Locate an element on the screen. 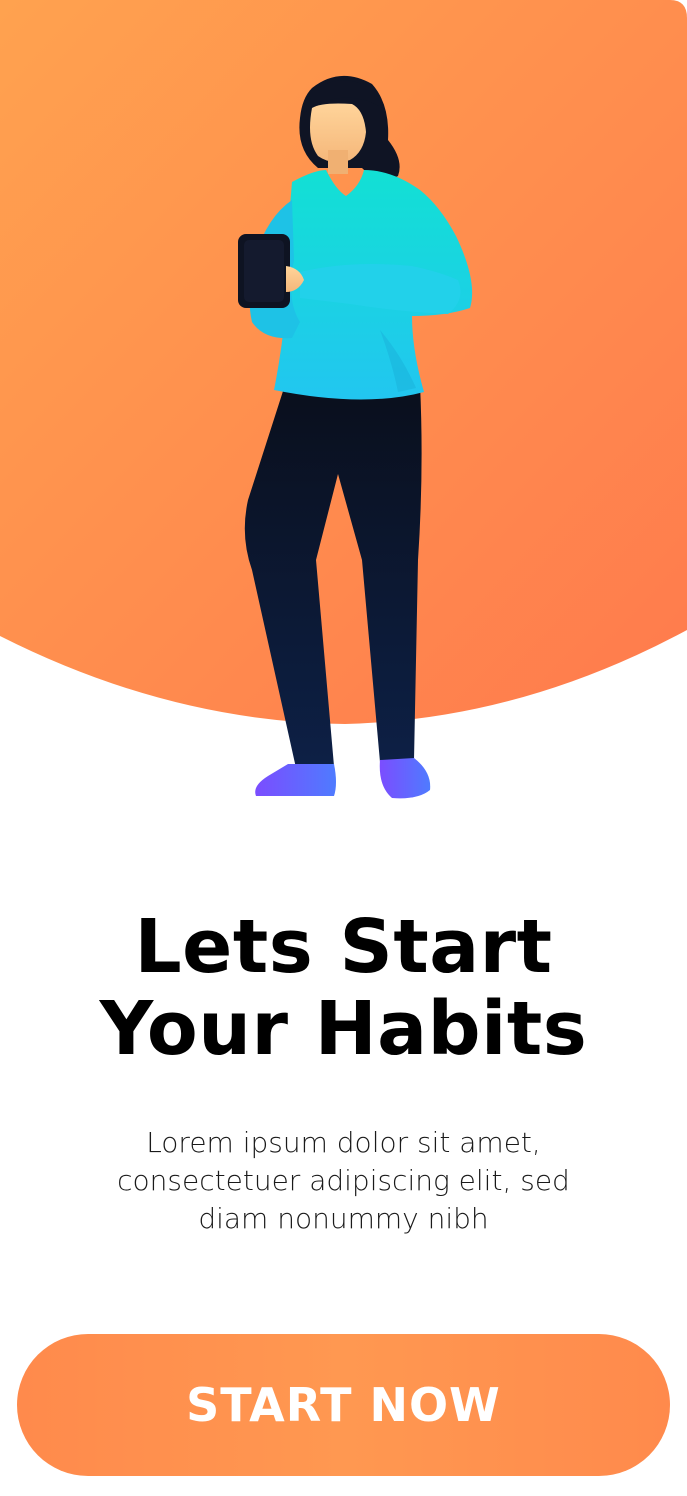 This screenshot has height=1496, width=687. title-line-2: Your Habits is located at coordinates (343, 1029).